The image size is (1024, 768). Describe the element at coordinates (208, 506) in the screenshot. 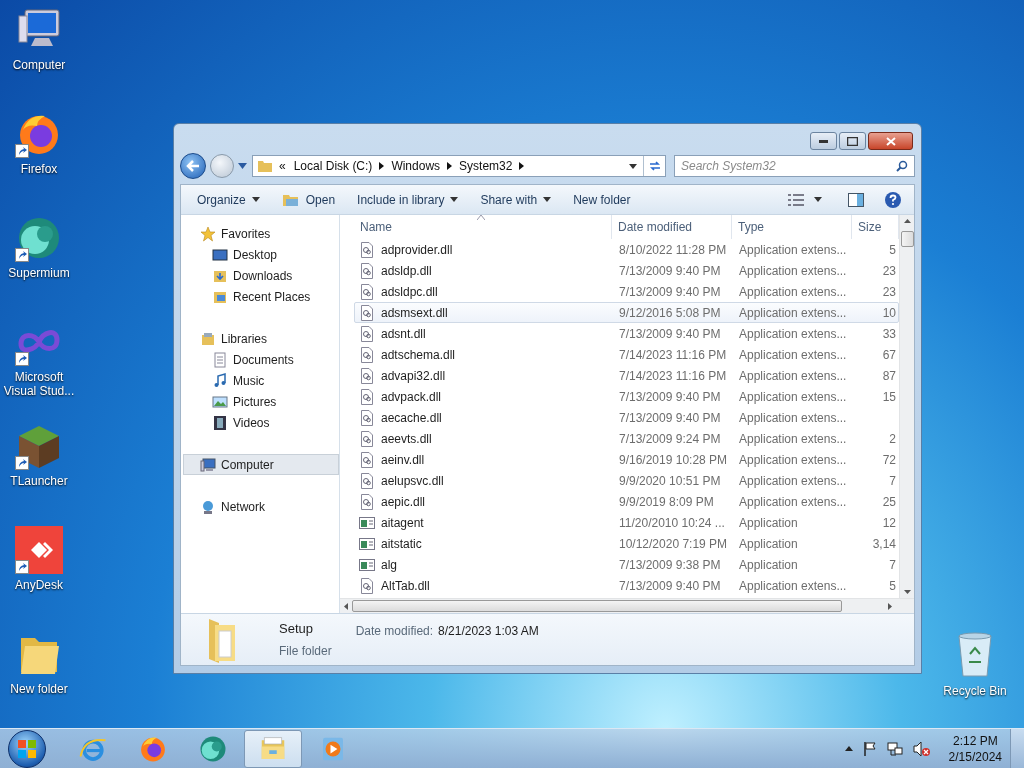

I see `network-globe-icon` at that location.